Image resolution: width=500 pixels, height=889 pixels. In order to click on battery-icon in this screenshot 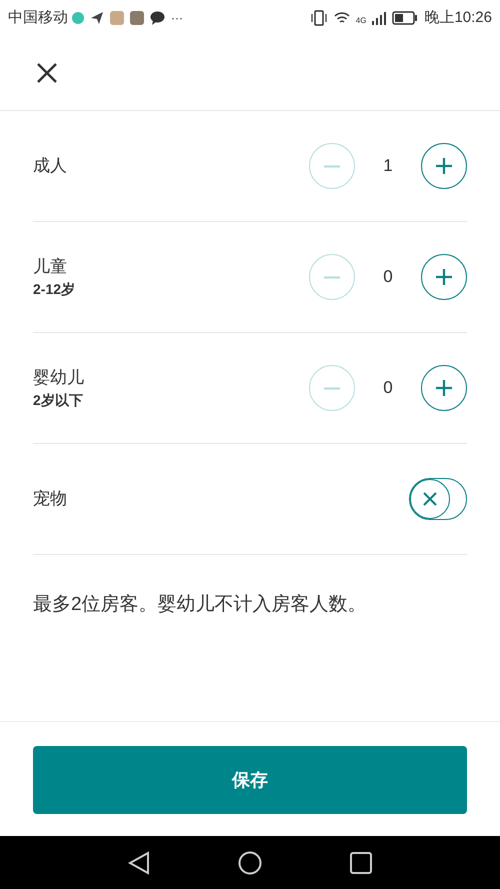, I will do `click(405, 18)`.